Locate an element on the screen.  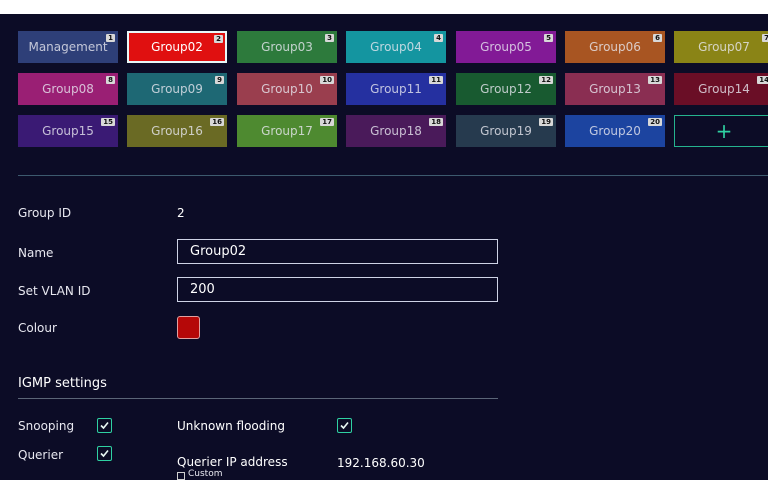
group-tile-label: Group12 is located at coordinates (506, 89).